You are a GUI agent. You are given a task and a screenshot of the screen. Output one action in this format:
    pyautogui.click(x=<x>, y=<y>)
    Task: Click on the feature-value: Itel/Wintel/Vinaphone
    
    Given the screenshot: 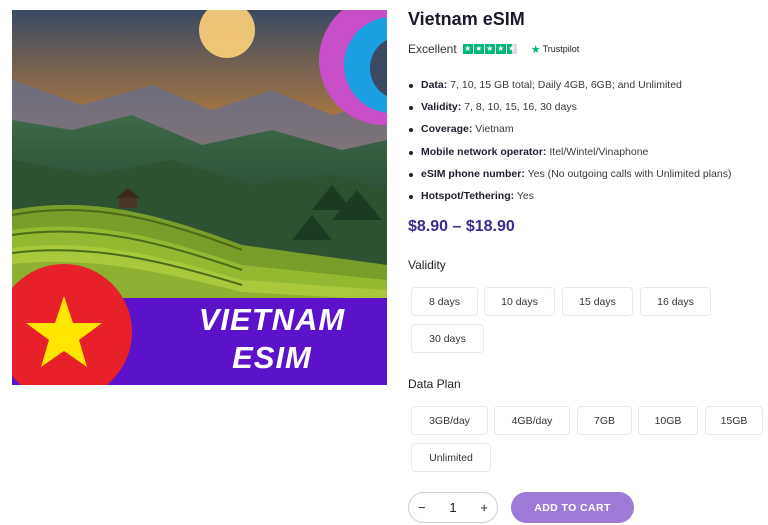 What is the action you would take?
    pyautogui.click(x=599, y=151)
    